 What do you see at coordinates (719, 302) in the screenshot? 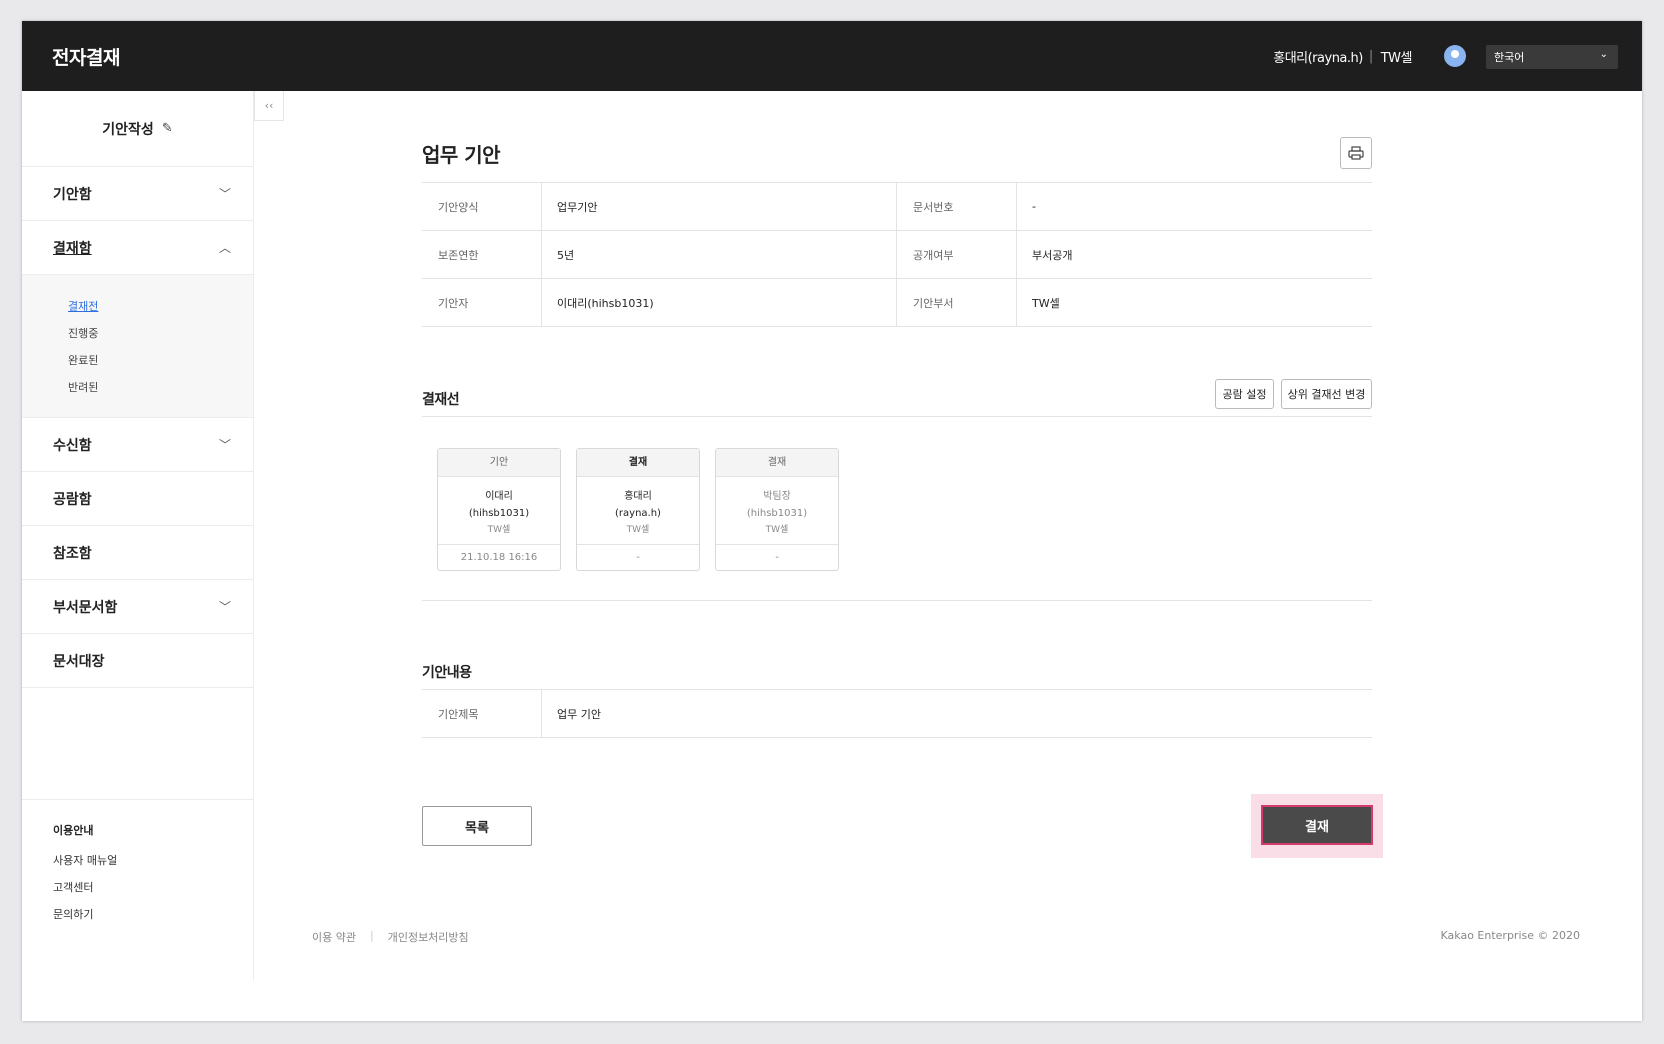
I see `info-value: 이대리(hihsb1031)` at bounding box center [719, 302].